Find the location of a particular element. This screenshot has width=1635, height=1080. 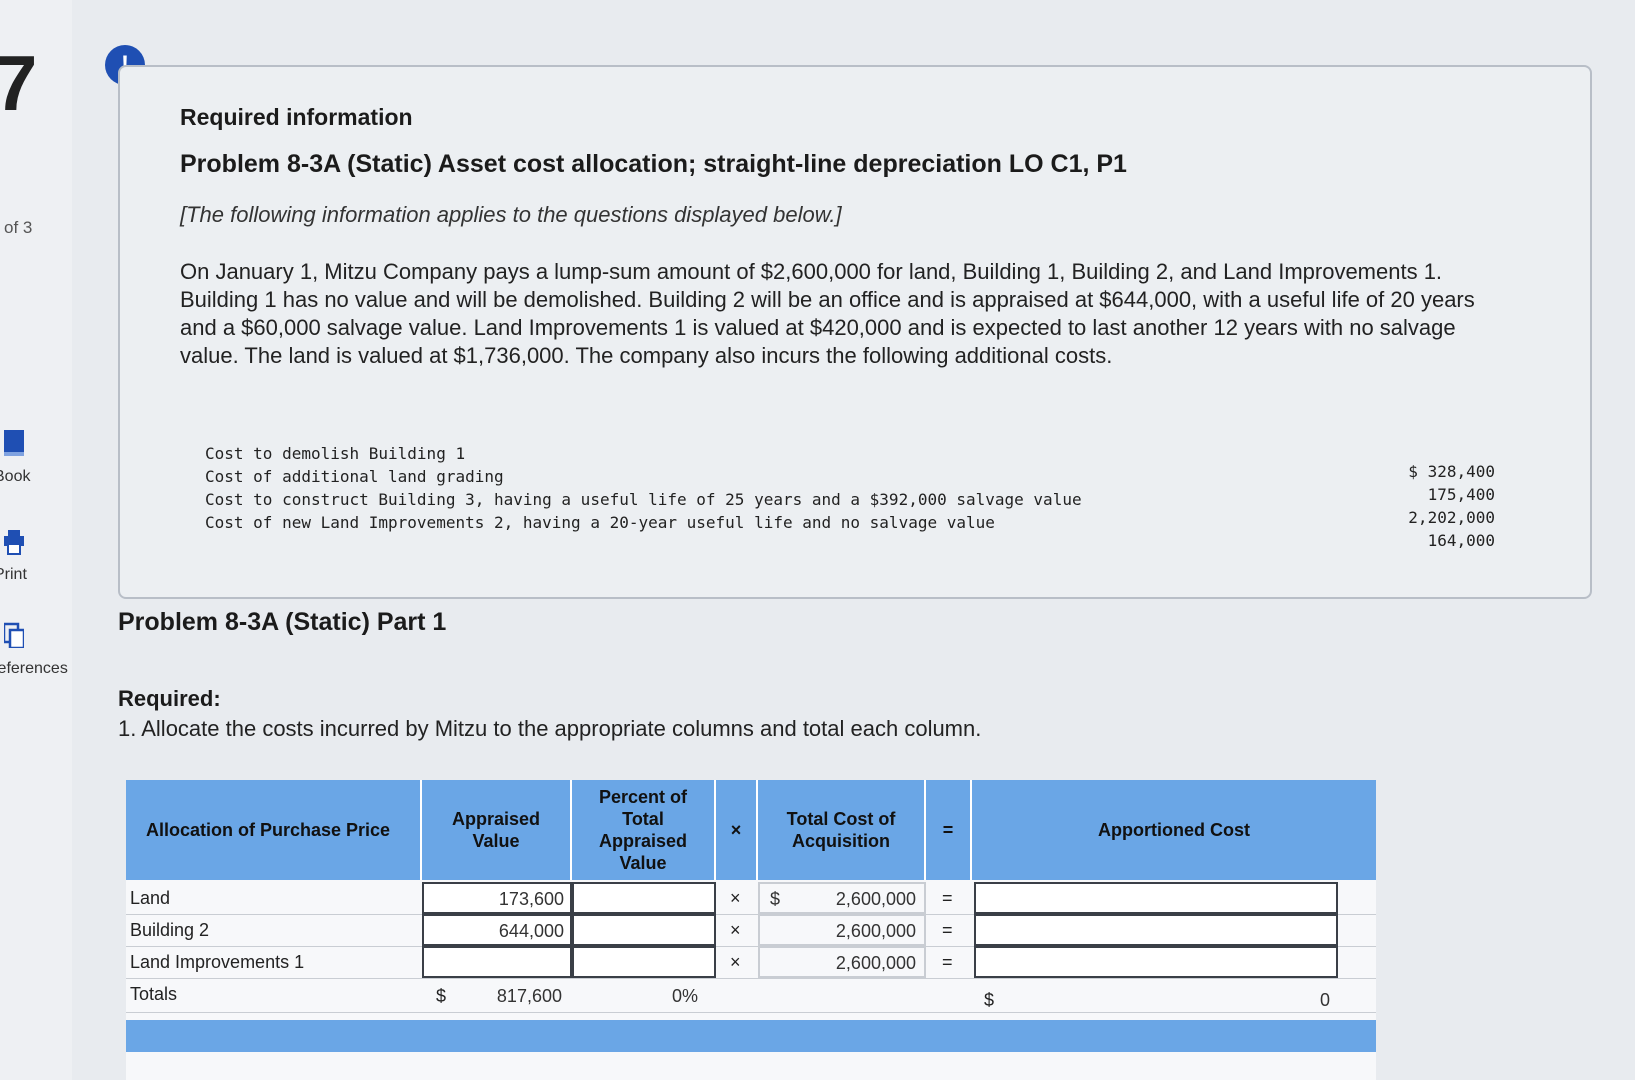

cost-row: Cost of additional land grading 175,400 is located at coordinates (850, 484).